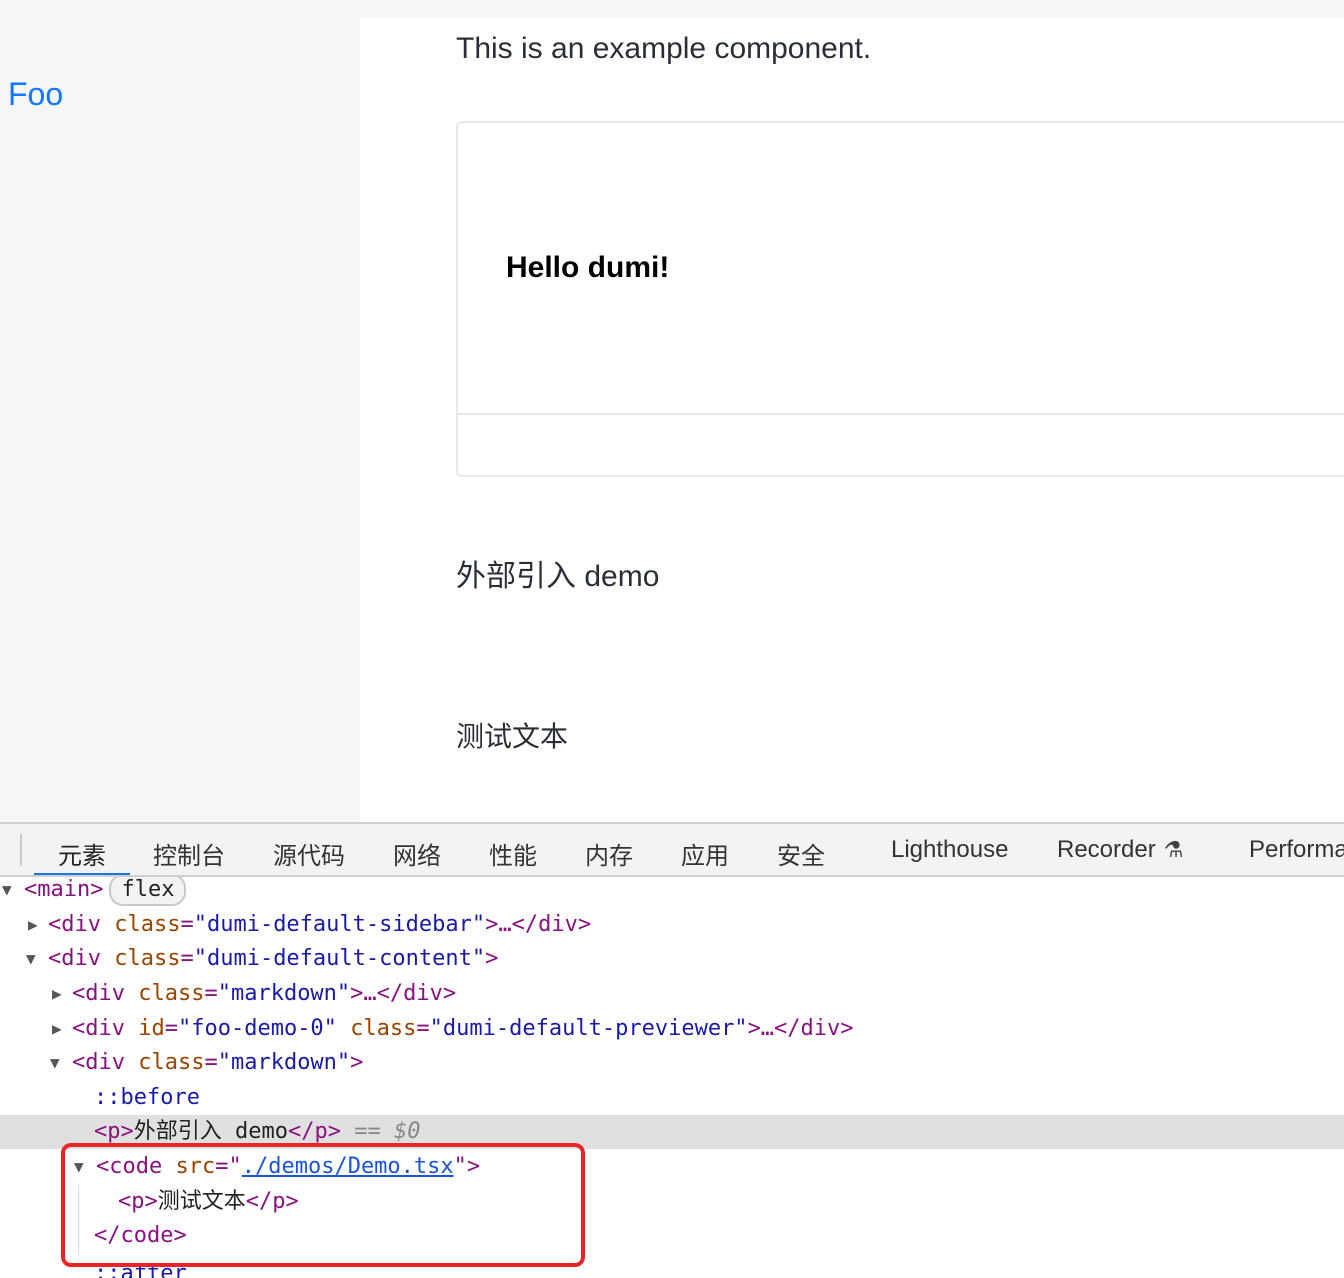 This screenshot has height=1278, width=1344. Describe the element at coordinates (672, 994) in the screenshot. I see `dom-node-markdown-1: ▶ <div class="markdown">…</div>` at that location.